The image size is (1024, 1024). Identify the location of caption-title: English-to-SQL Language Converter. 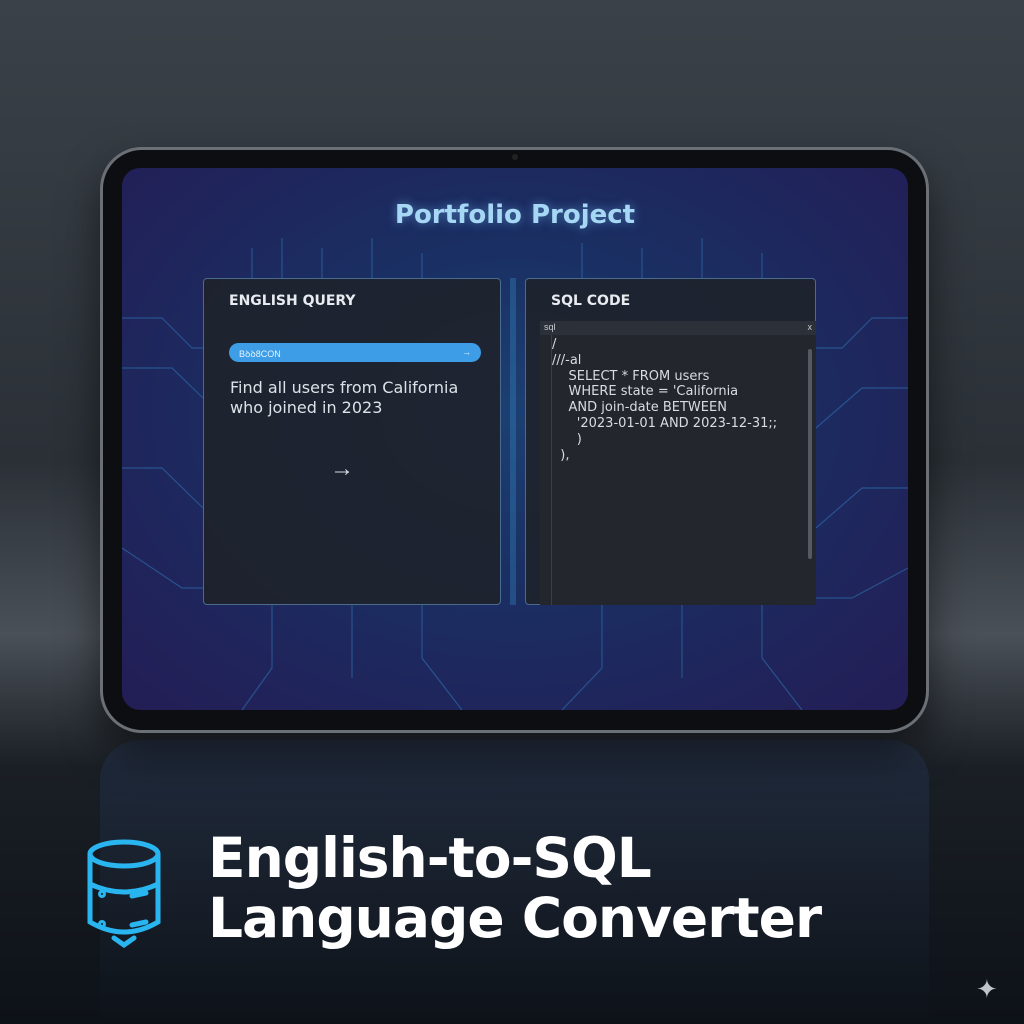
(515, 888).